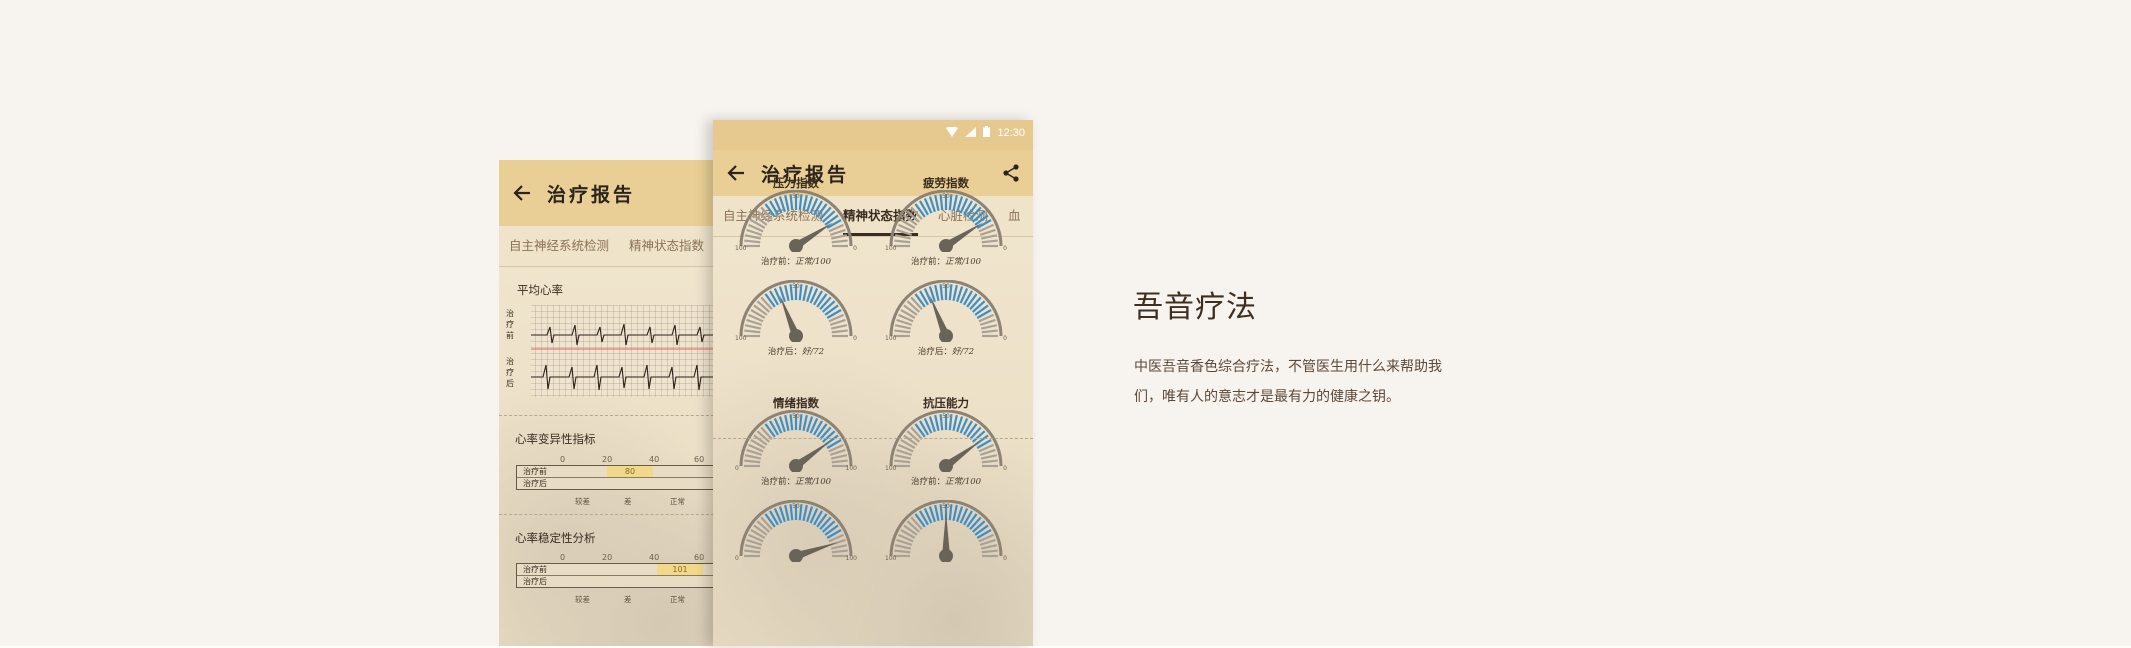  I want to click on hrv-index-table: 治疗前 80 治疗后, so click(615, 477).